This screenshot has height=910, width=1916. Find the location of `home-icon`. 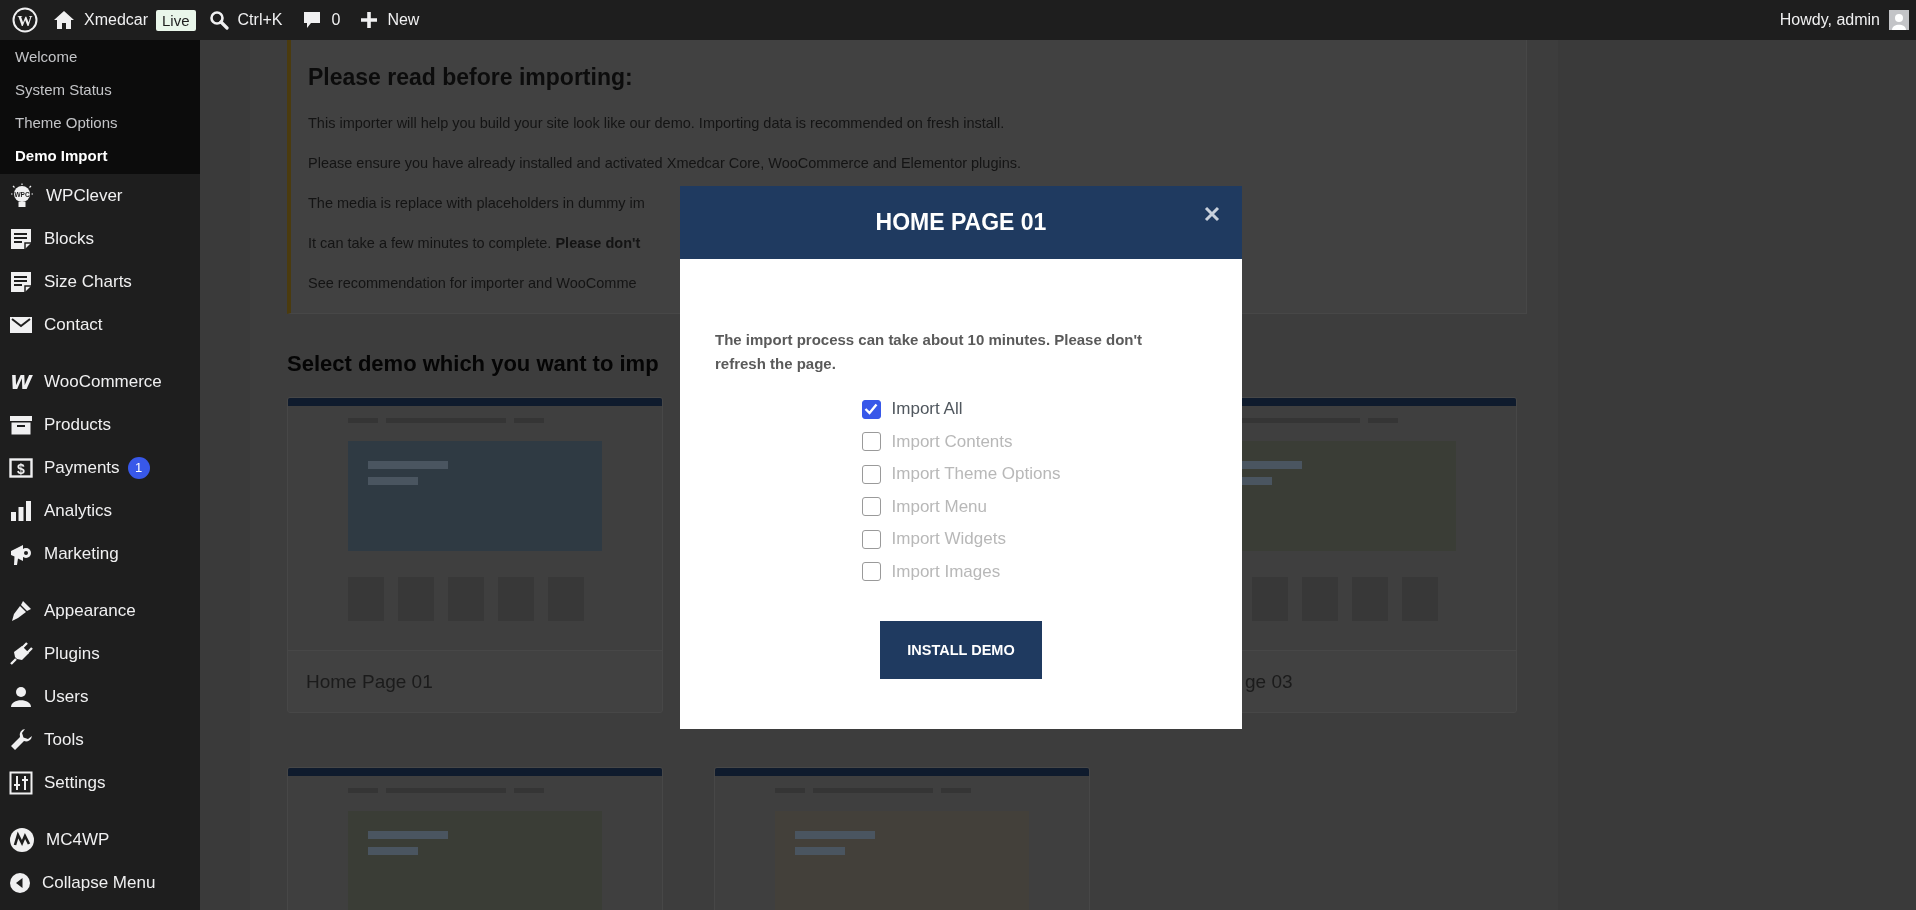

home-icon is located at coordinates (64, 20).